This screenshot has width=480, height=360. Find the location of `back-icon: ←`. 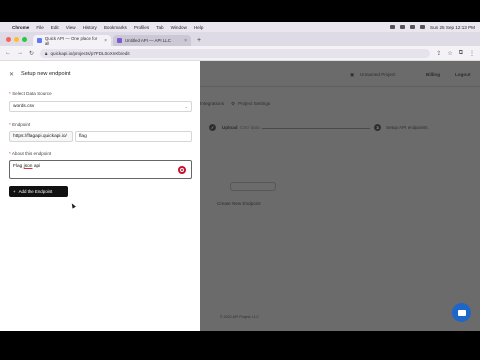

back-icon: ← is located at coordinates (8, 53).